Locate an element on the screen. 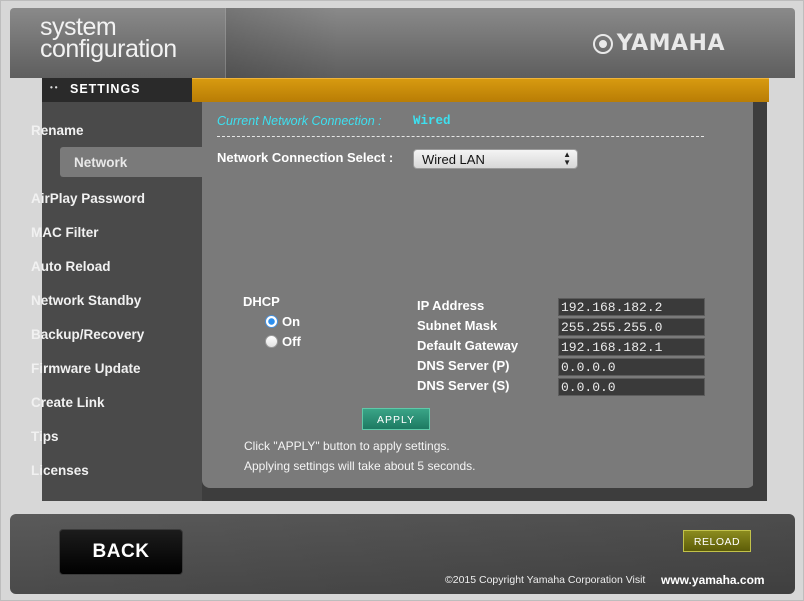 This screenshot has width=804, height=601. ip-address-label: IP Address is located at coordinates (451, 305).